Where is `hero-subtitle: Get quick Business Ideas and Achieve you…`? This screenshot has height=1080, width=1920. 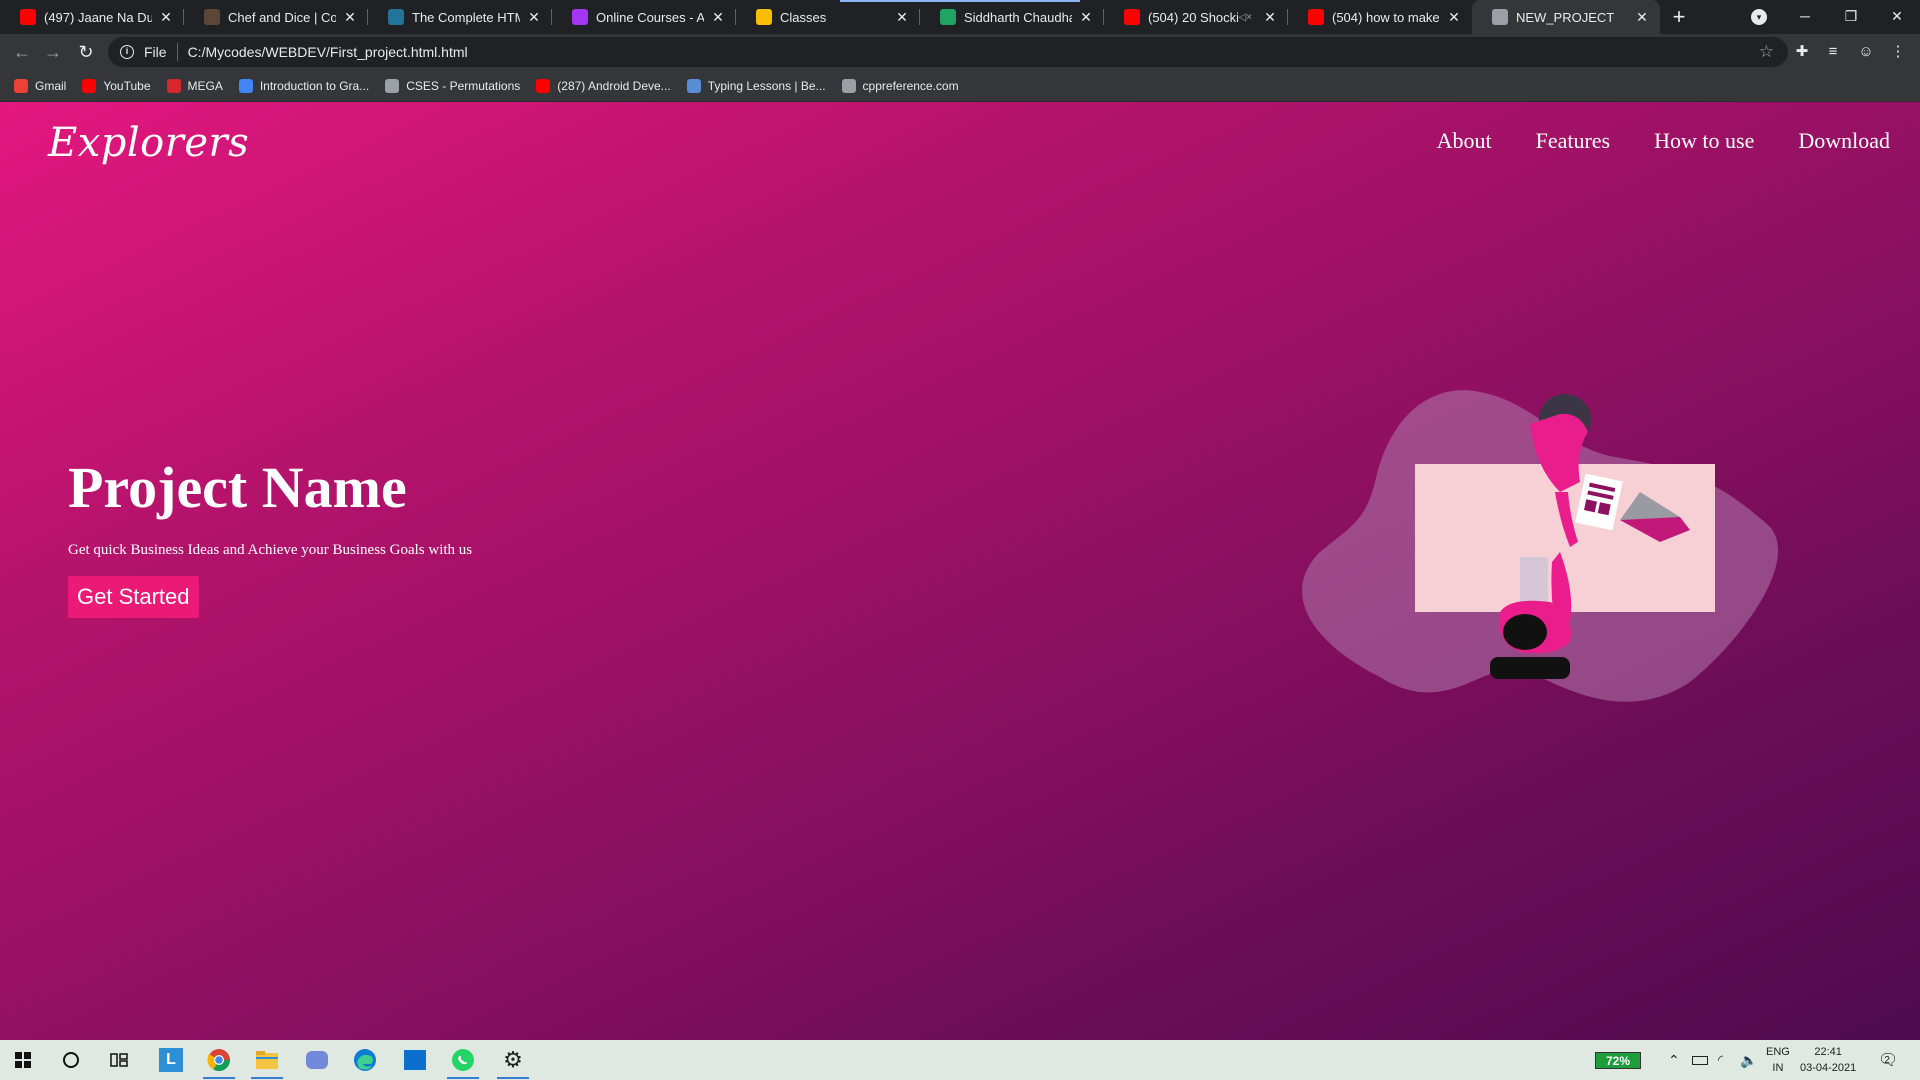 hero-subtitle: Get quick Business Ideas and Achieve you… is located at coordinates (270, 550).